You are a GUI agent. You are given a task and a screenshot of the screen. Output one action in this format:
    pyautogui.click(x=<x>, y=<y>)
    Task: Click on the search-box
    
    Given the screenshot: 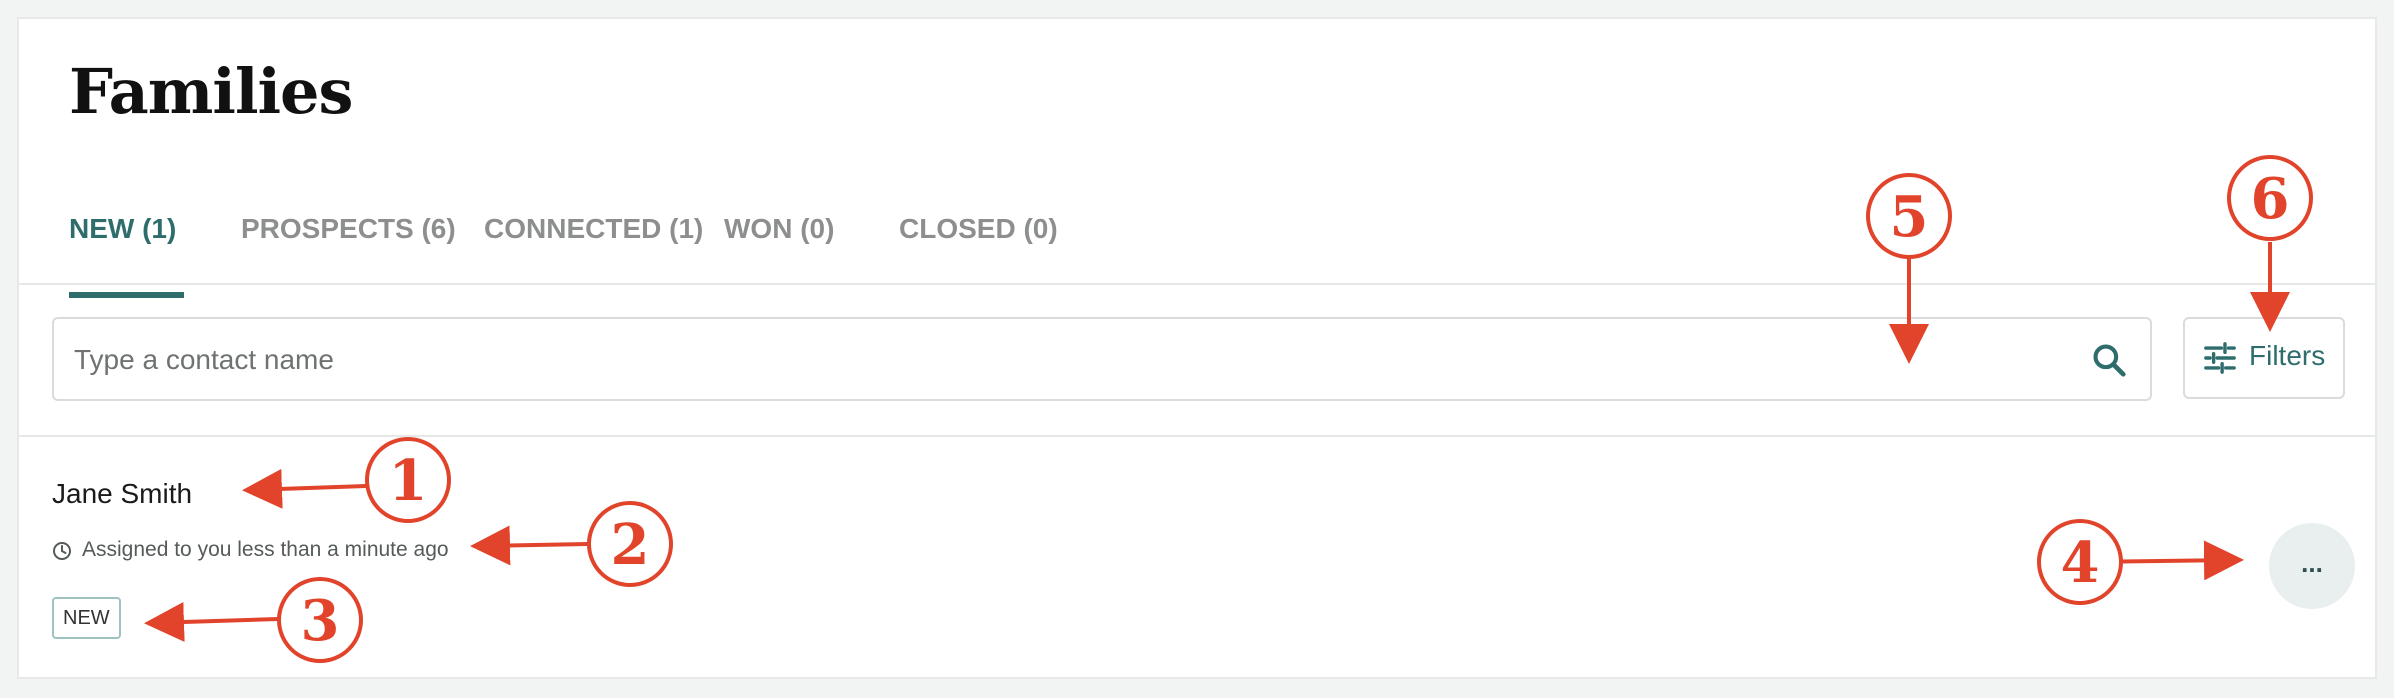 What is the action you would take?
    pyautogui.click(x=1102, y=359)
    